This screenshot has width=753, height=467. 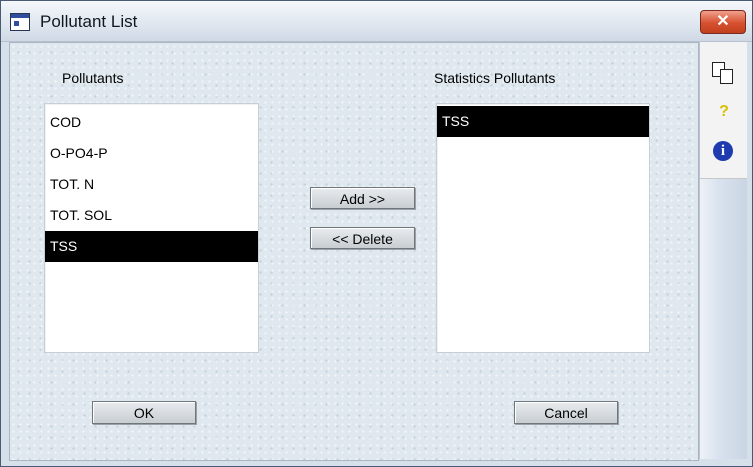 I want to click on delete-button: << Delete, so click(x=362, y=238).